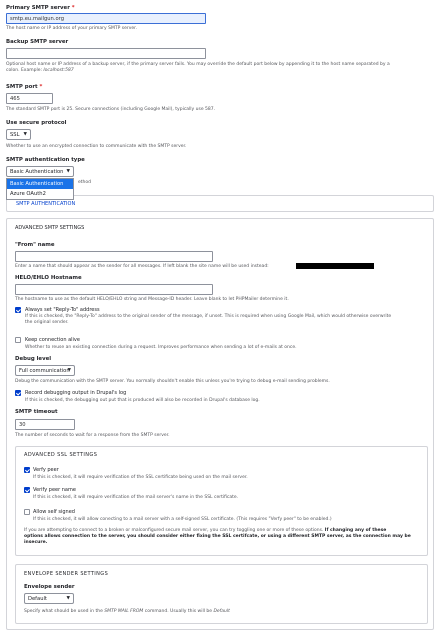 The width and height of the screenshot is (440, 637). What do you see at coordinates (40, 184) in the screenshot?
I see `auth-option-basic: Basic Authentication` at bounding box center [40, 184].